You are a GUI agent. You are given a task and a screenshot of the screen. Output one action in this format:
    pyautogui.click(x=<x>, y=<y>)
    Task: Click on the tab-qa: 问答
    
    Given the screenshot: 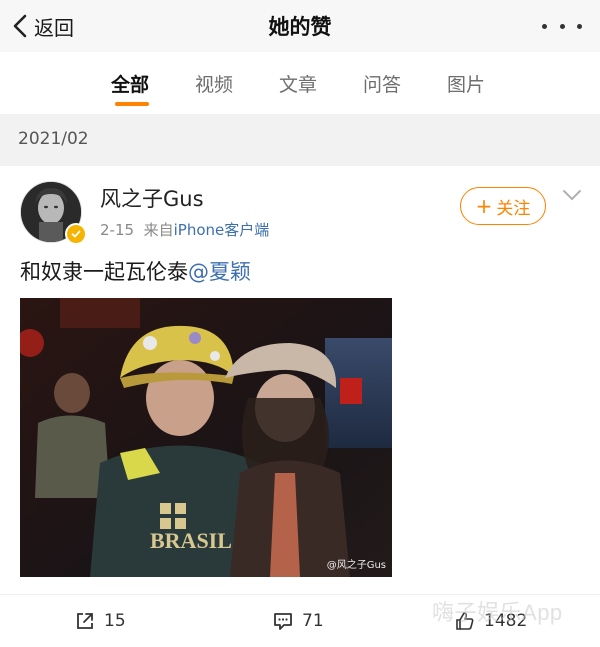 What is the action you would take?
    pyautogui.click(x=382, y=83)
    